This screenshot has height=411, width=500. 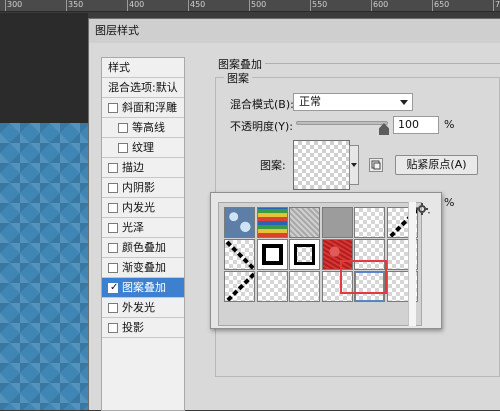 I want to click on style-list-item-label: 颜色叠加, so click(x=144, y=247).